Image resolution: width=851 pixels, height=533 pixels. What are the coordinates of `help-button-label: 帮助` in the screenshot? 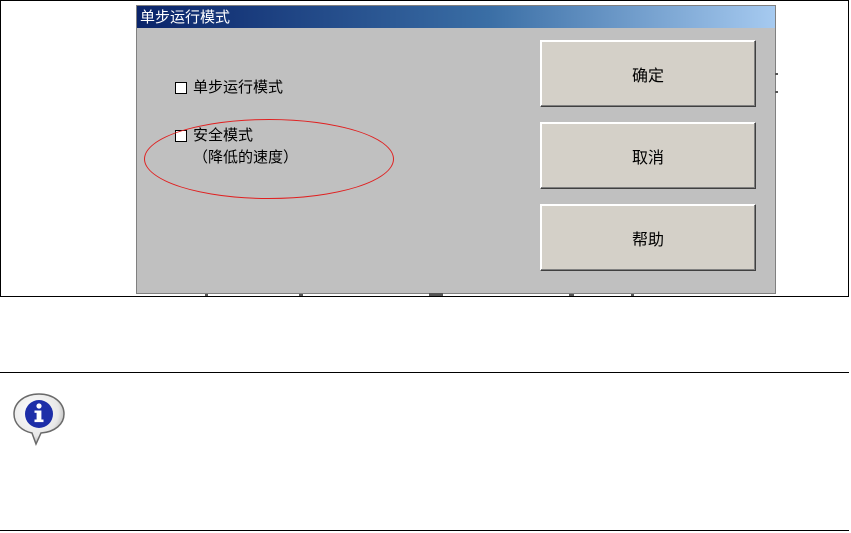 It's located at (647, 239).